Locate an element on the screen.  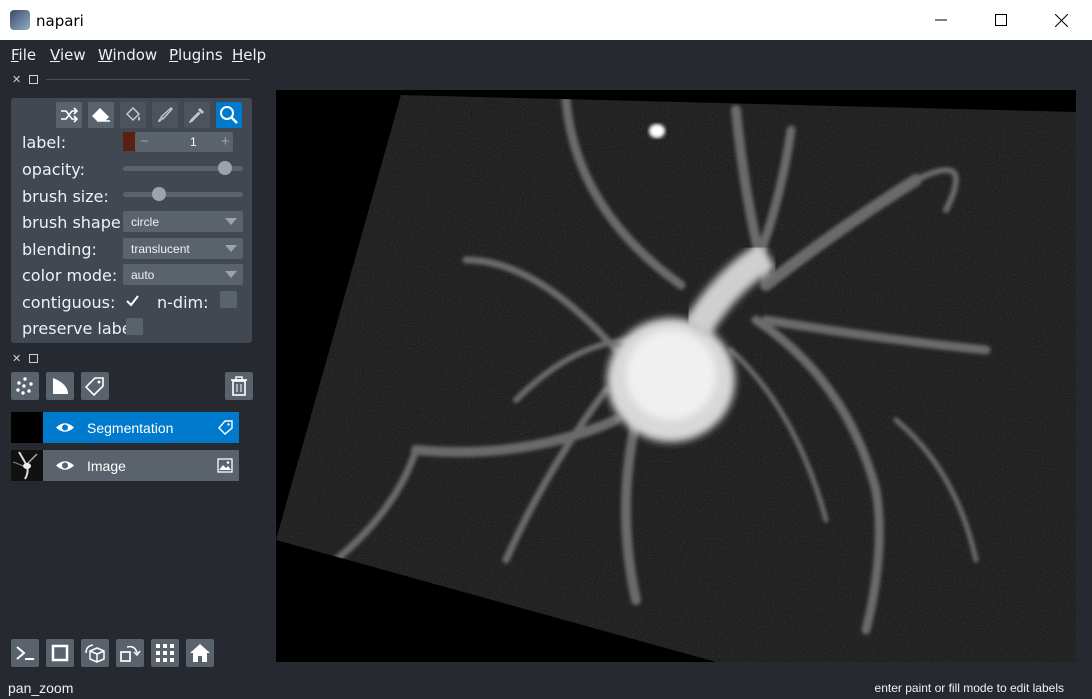
new-points-layer-button is located at coordinates (25, 386).